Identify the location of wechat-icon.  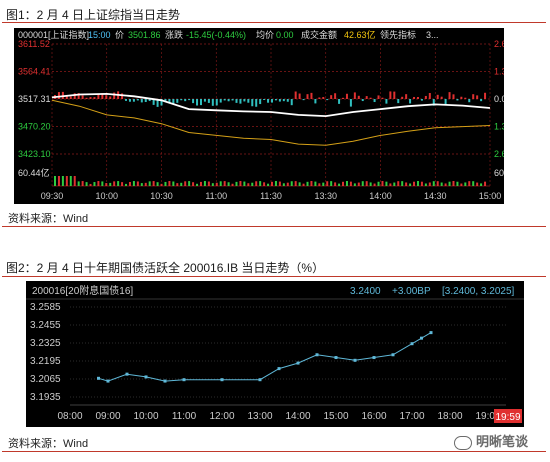
(463, 442).